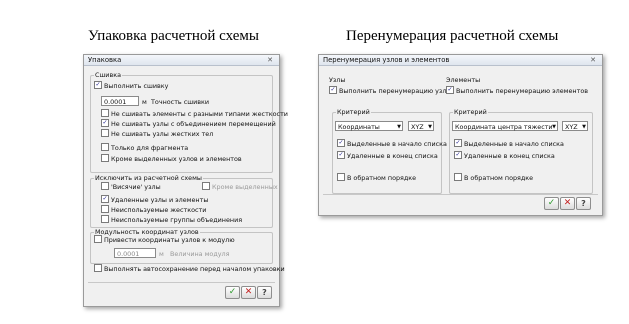  I want to click on pack-dialog-title: Упаковка, so click(105, 60).